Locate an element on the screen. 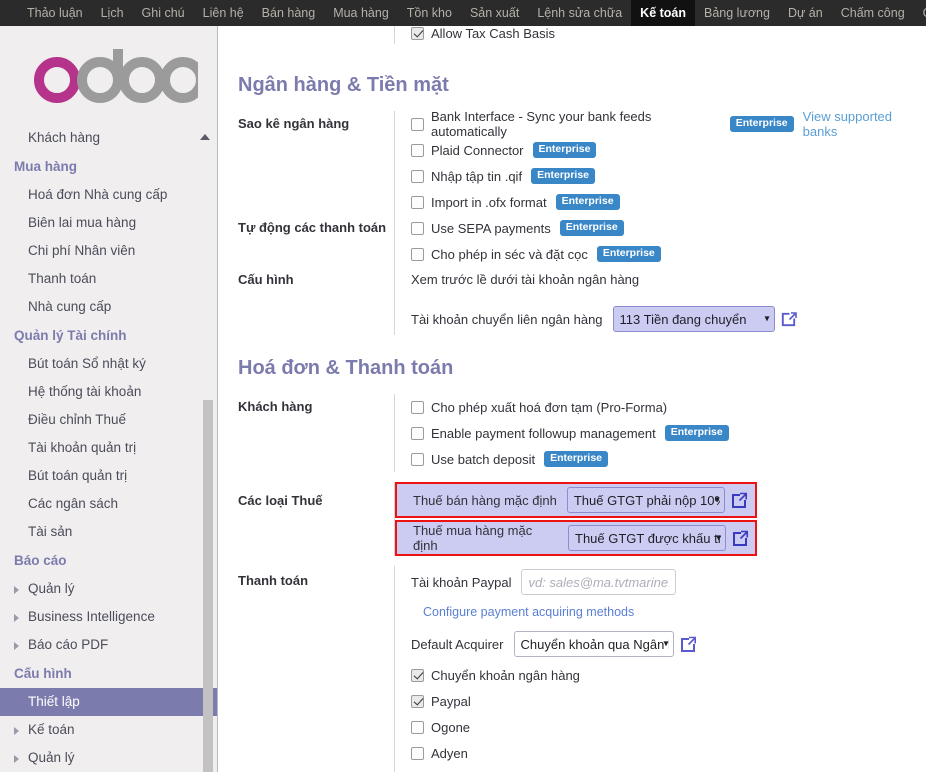 This screenshot has height=772, width=926. banking-section-title: Ngân hàng & Tiền mặt is located at coordinates (343, 85).